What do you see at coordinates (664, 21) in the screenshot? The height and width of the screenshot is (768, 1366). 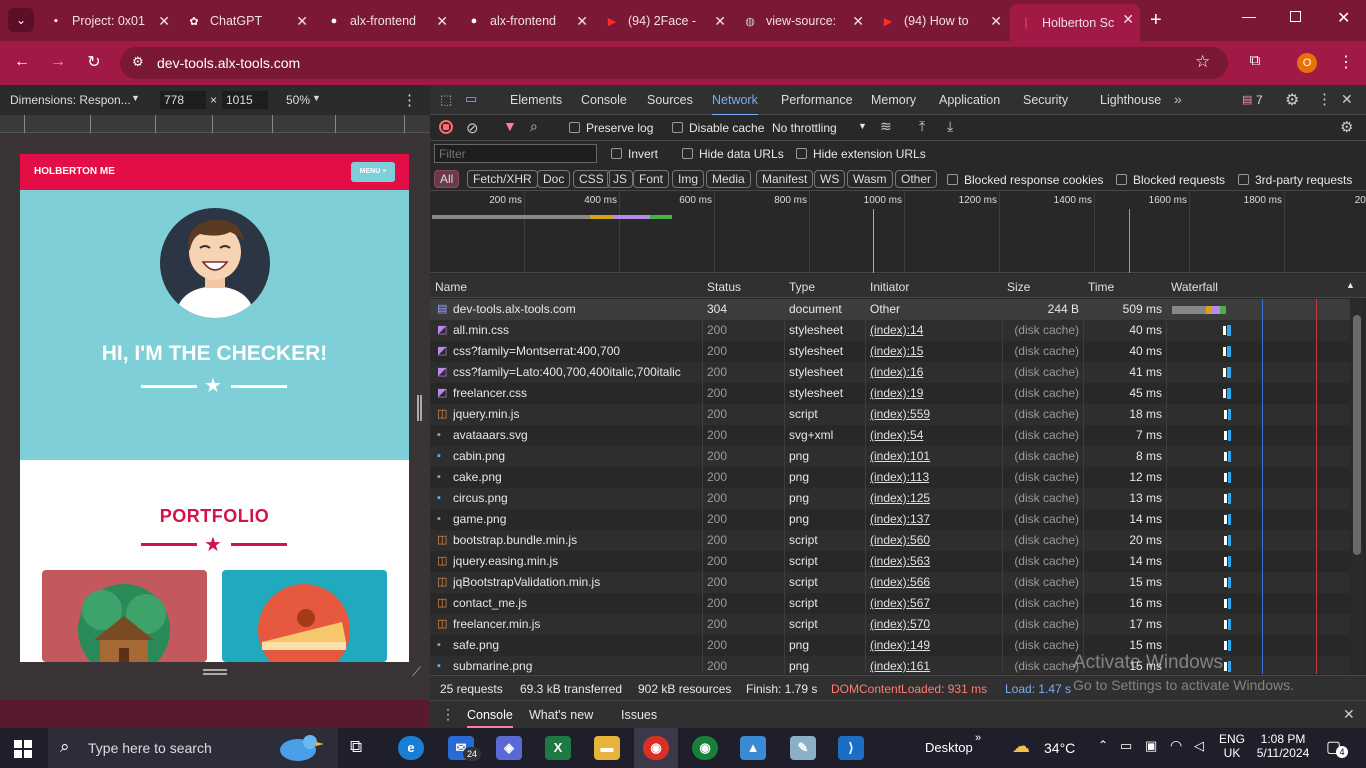 I see `browser-tab: ▶ (94) 2Face - ✕` at bounding box center [664, 21].